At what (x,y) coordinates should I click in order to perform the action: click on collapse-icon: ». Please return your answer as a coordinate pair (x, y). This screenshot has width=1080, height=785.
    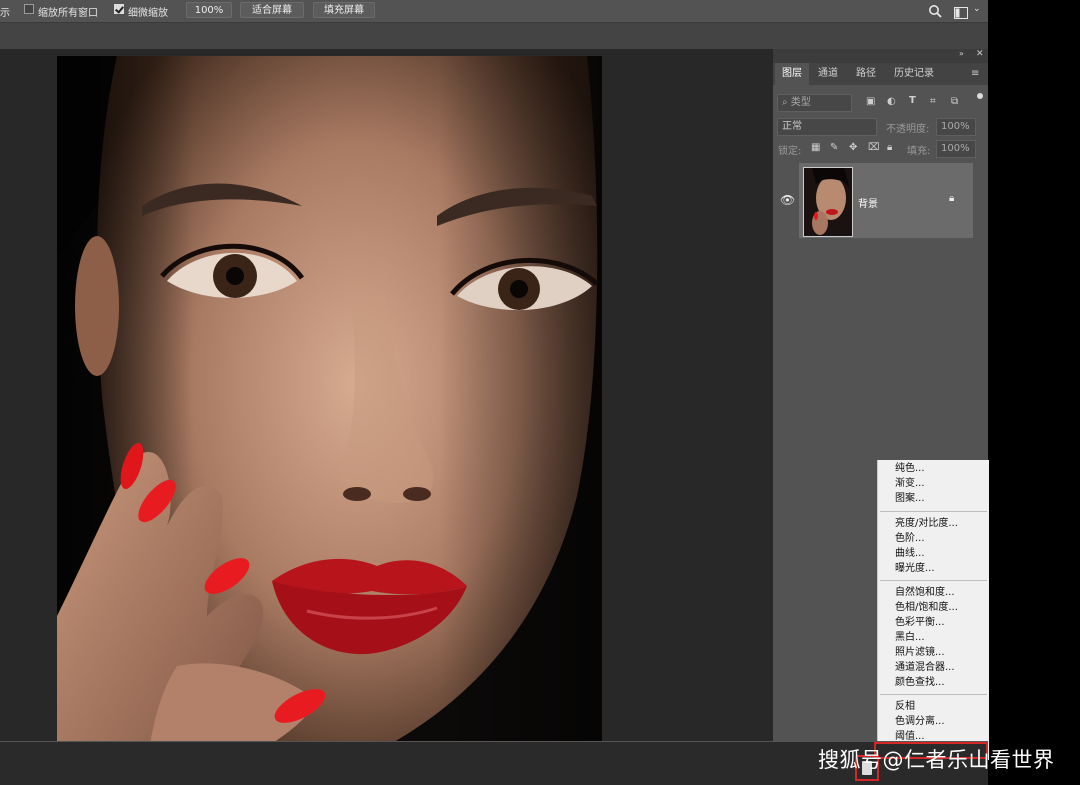
    Looking at the image, I should click on (961, 53).